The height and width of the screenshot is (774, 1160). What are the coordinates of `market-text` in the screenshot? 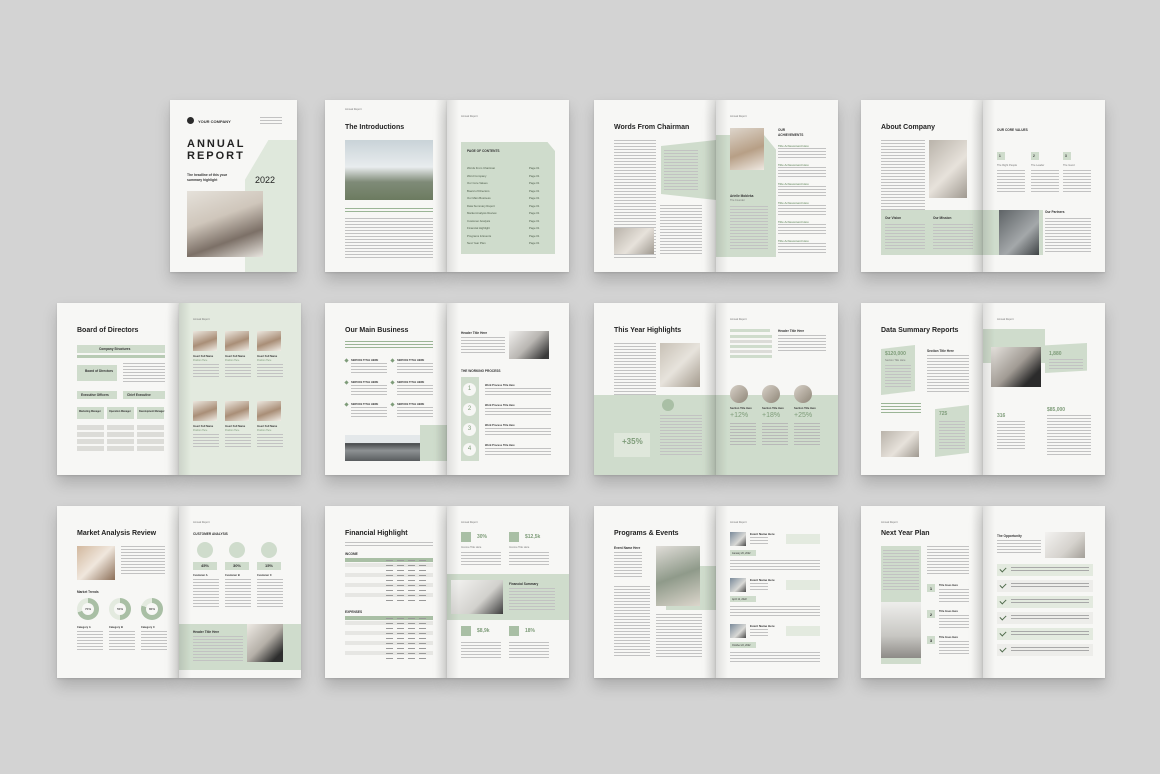 It's located at (143, 561).